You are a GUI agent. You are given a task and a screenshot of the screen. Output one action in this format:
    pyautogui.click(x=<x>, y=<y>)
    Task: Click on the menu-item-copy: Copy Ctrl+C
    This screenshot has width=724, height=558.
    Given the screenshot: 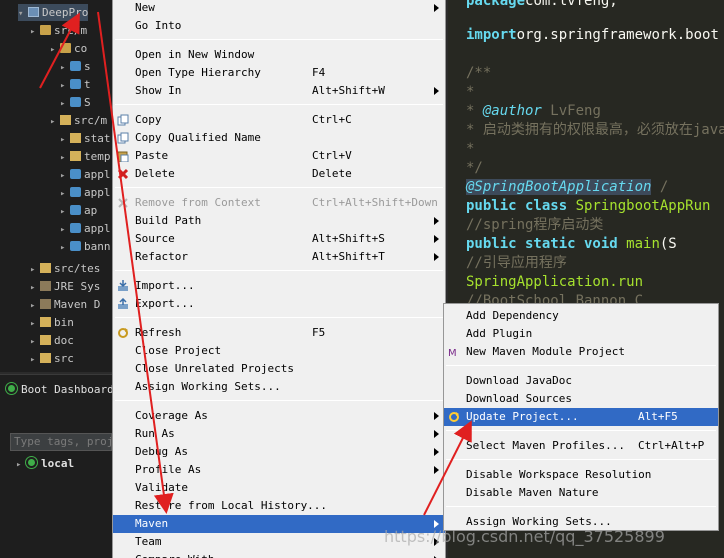 What is the action you would take?
    pyautogui.click(x=279, y=120)
    